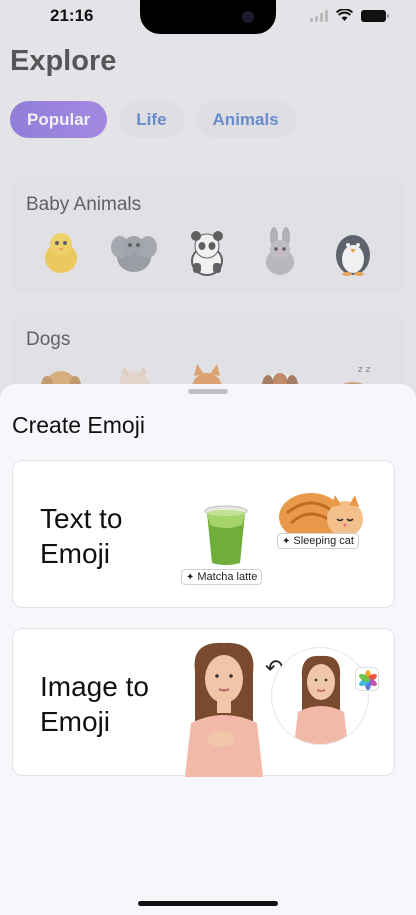  Describe the element at coordinates (323, 541) in the screenshot. I see `chip-label: Sleeping cat` at that location.